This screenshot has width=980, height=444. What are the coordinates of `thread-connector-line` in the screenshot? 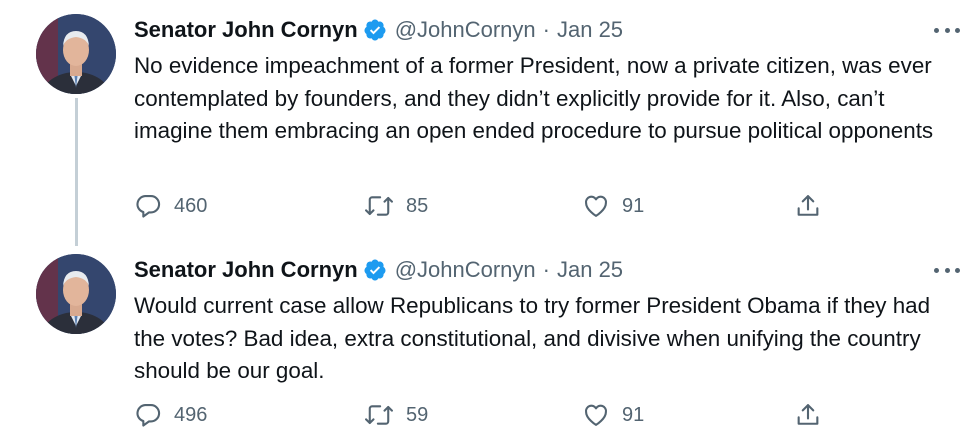 It's located at (76, 172).